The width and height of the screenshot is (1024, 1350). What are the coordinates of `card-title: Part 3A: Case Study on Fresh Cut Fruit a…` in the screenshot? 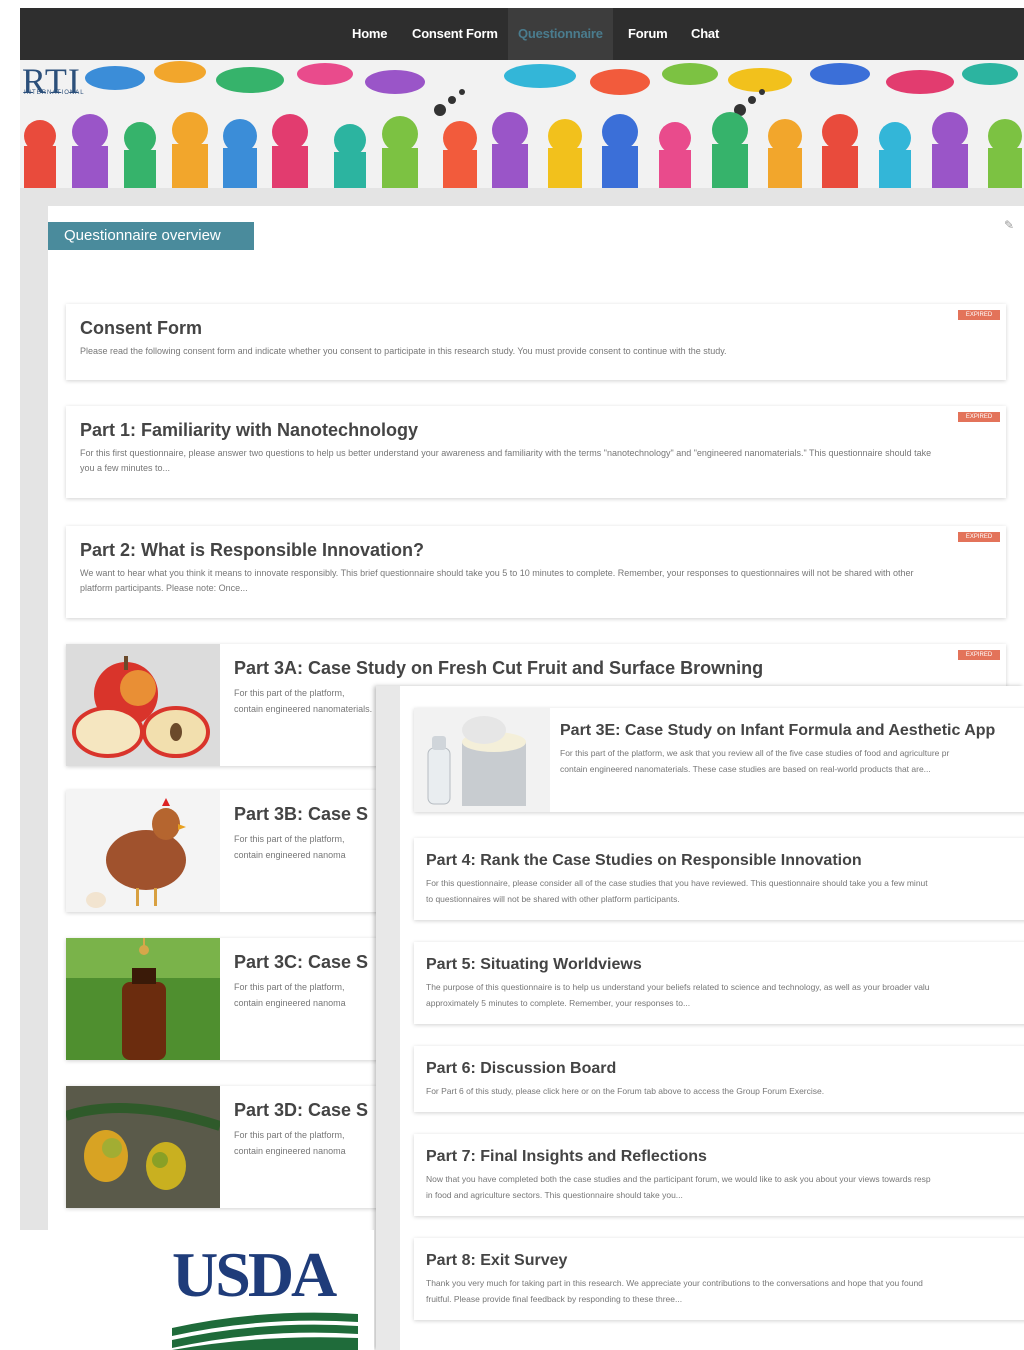 It's located at (498, 668).